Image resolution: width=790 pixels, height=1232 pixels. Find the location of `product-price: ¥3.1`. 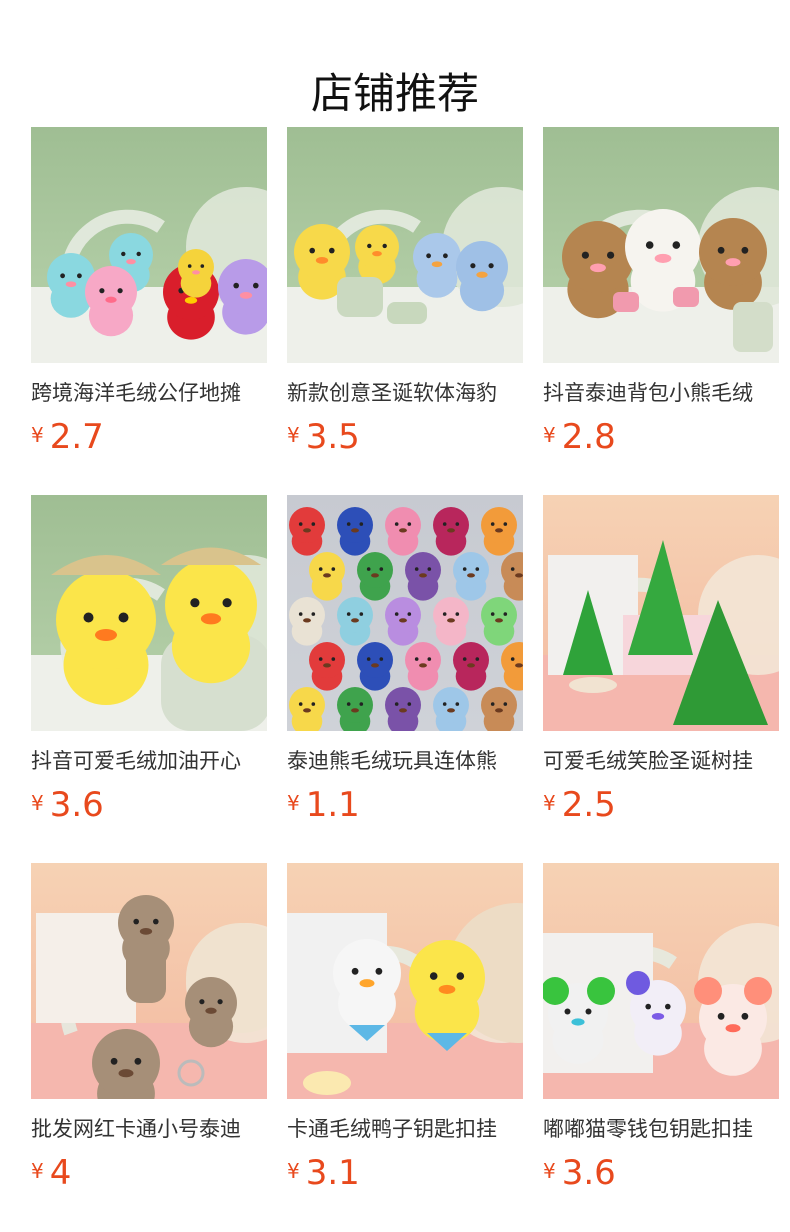

product-price: ¥3.1 is located at coordinates (405, 1173).